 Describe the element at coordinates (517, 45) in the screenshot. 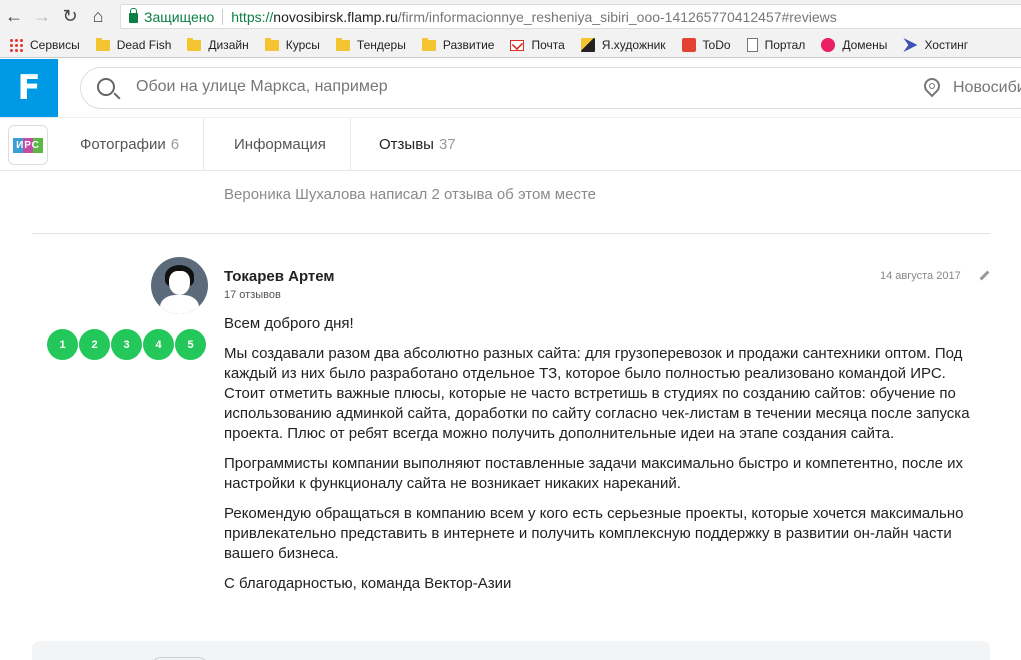

I see `mail-icon` at that location.